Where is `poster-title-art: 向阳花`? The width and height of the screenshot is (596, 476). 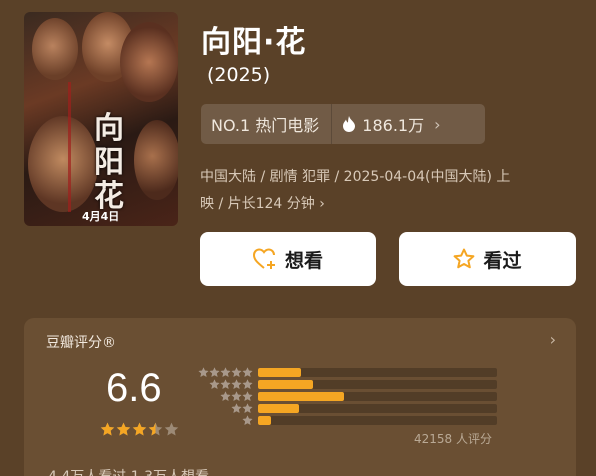 poster-title-art: 向阳花 is located at coordinates (109, 162).